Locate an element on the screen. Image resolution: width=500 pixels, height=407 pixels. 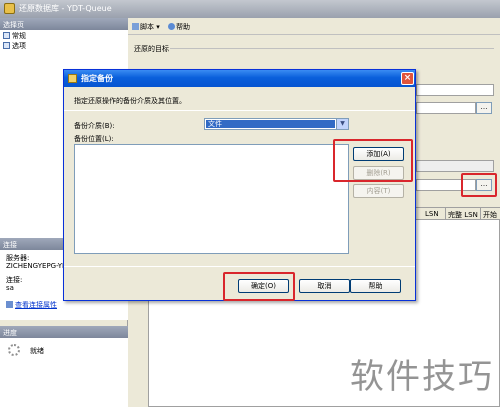
cancel-button: 取消 is located at coordinates (324, 286).